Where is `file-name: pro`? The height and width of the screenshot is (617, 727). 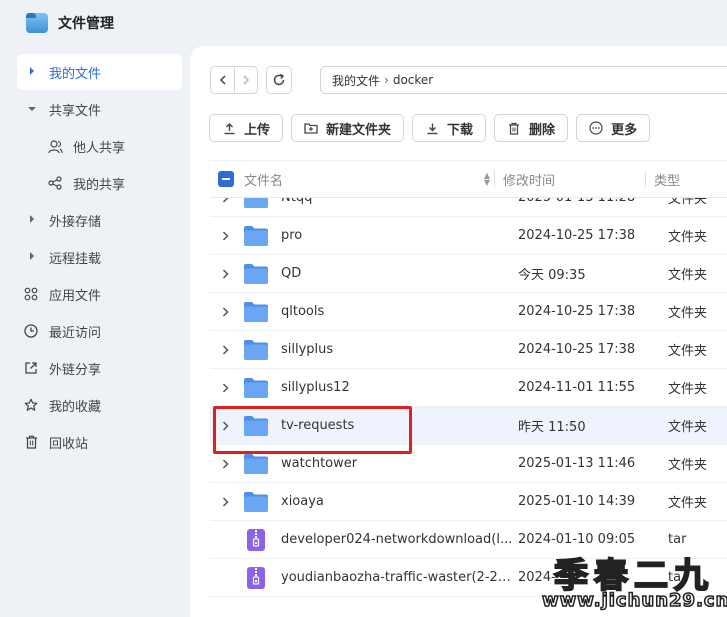 file-name: pro is located at coordinates (397, 235).